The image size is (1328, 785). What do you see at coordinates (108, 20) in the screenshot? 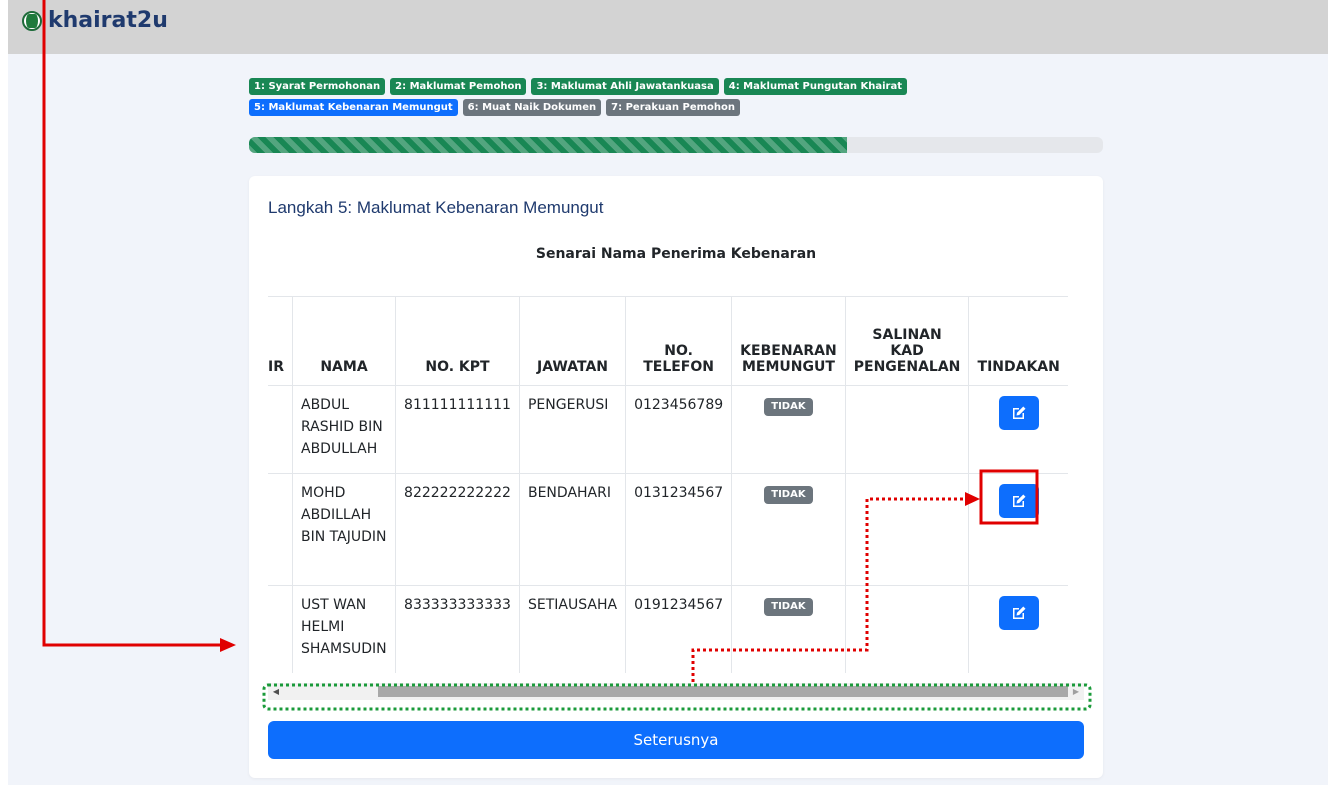
I see `brand-name: khairat2u` at bounding box center [108, 20].